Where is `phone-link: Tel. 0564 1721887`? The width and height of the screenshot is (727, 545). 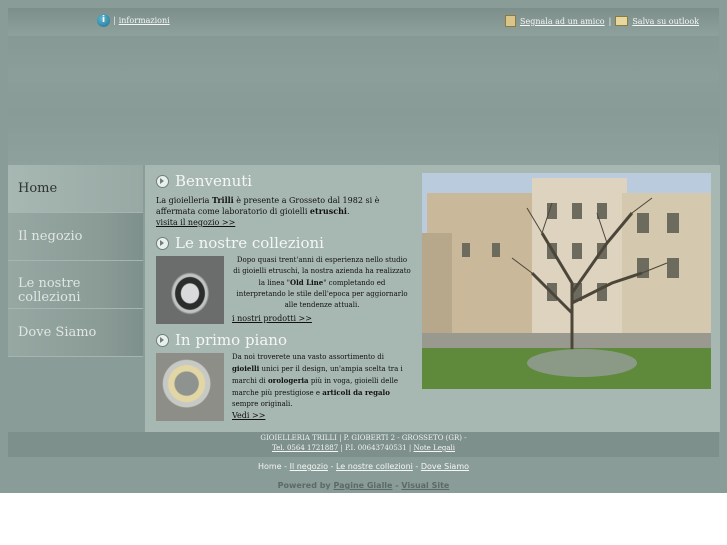 phone-link: Tel. 0564 1721887 is located at coordinates (305, 448).